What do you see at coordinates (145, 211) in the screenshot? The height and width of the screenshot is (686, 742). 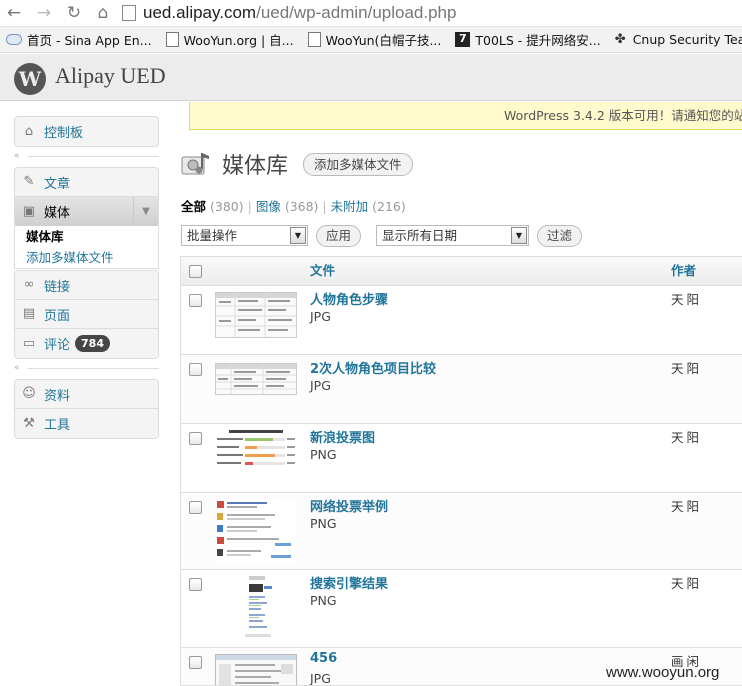 I see `chevron-down-icon: ▼` at bounding box center [145, 211].